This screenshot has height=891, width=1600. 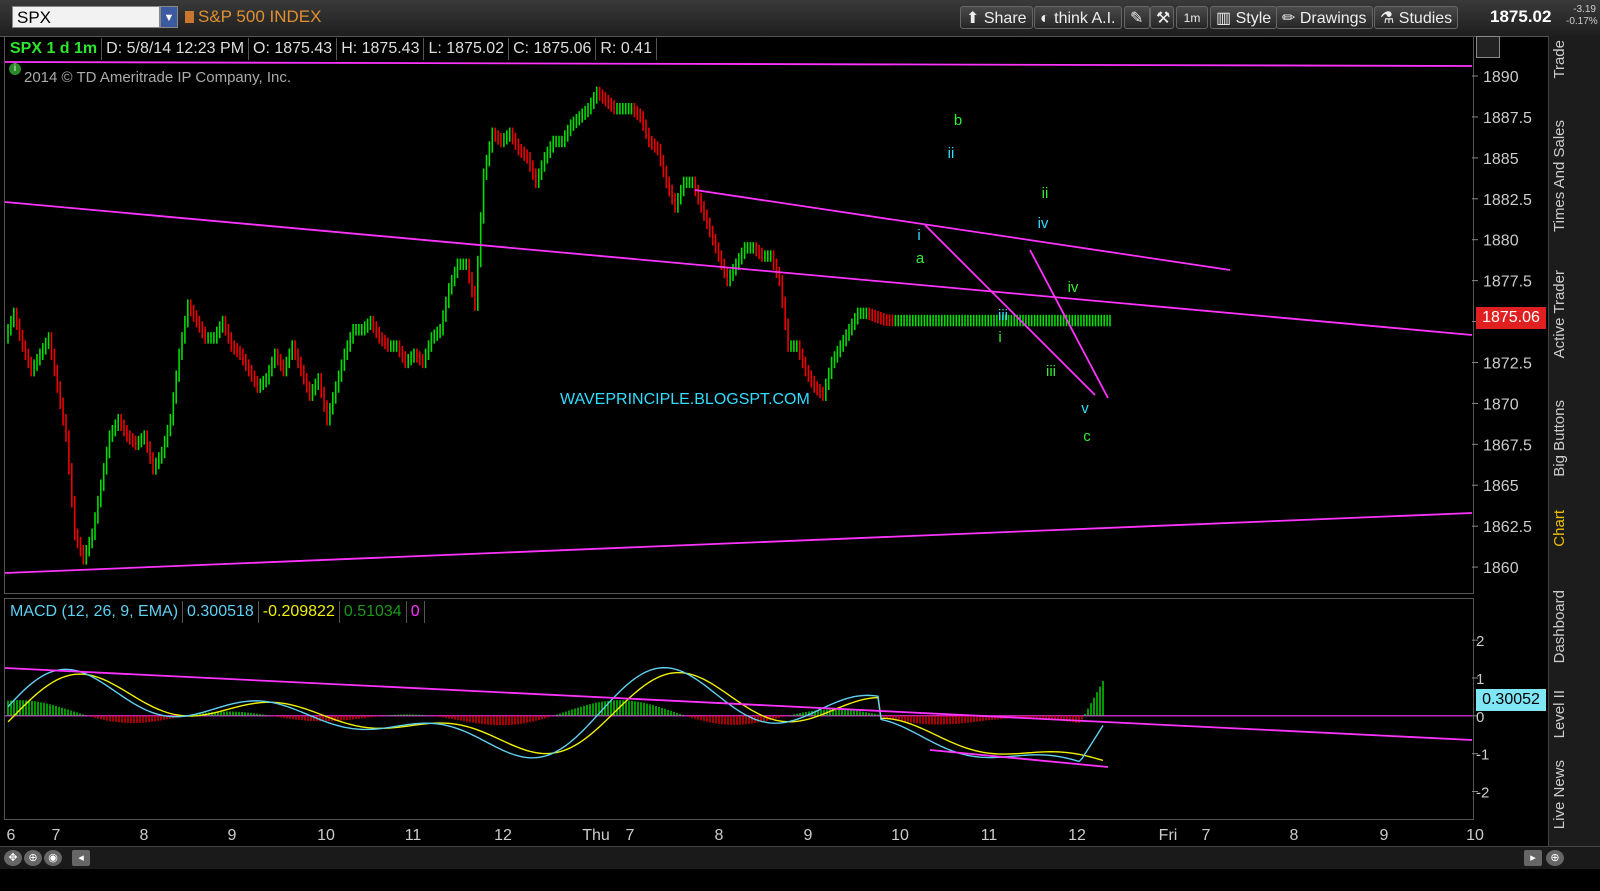 I want to click on wrench-icon: ⚒, so click(x=1162, y=17).